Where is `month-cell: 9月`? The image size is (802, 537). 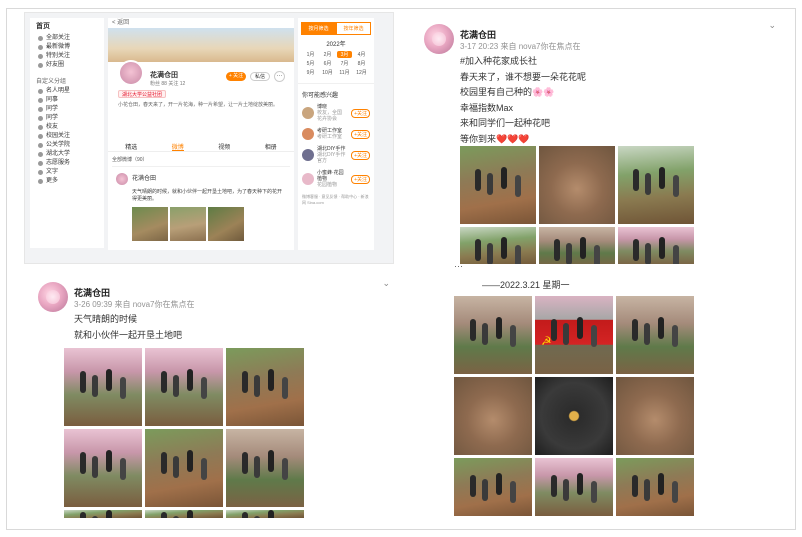
month-cell: 9月 is located at coordinates (310, 72).